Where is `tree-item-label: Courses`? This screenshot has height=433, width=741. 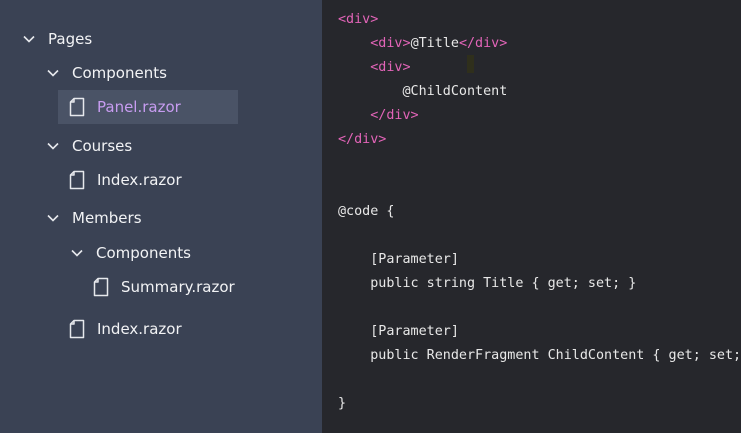 tree-item-label: Courses is located at coordinates (102, 146).